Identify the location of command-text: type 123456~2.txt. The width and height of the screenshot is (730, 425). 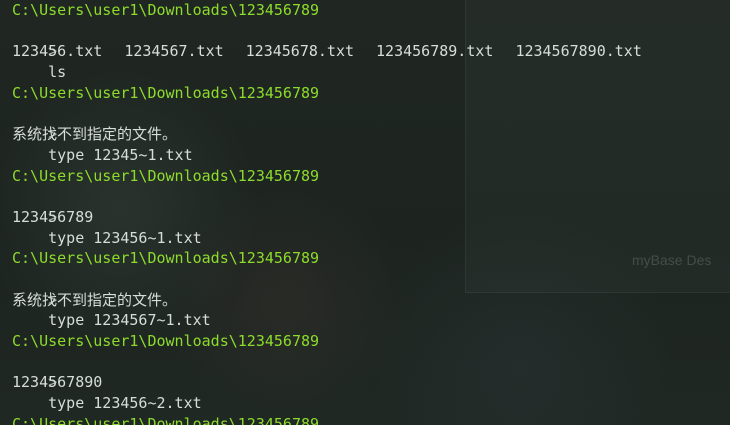
(125, 403).